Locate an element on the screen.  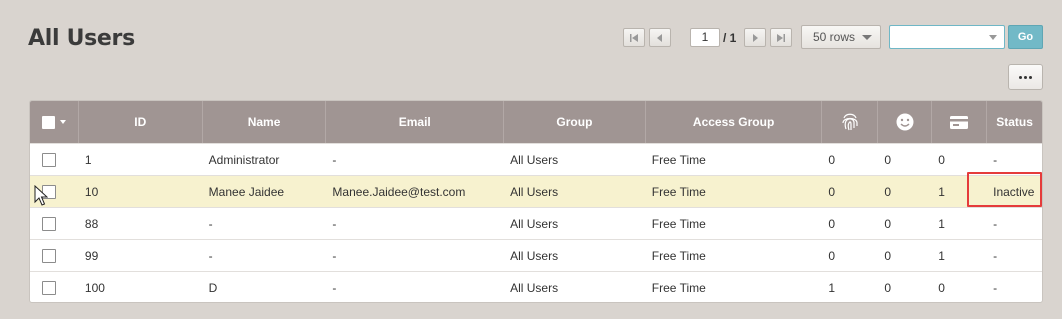
card-icon is located at coordinates (959, 122).